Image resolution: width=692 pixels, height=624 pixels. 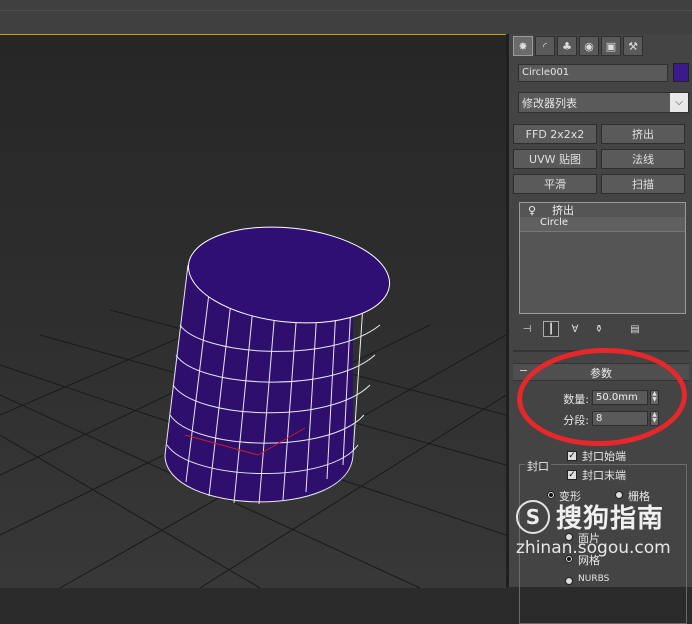 I want to click on make-unique-icon: ∀, so click(x=575, y=329).